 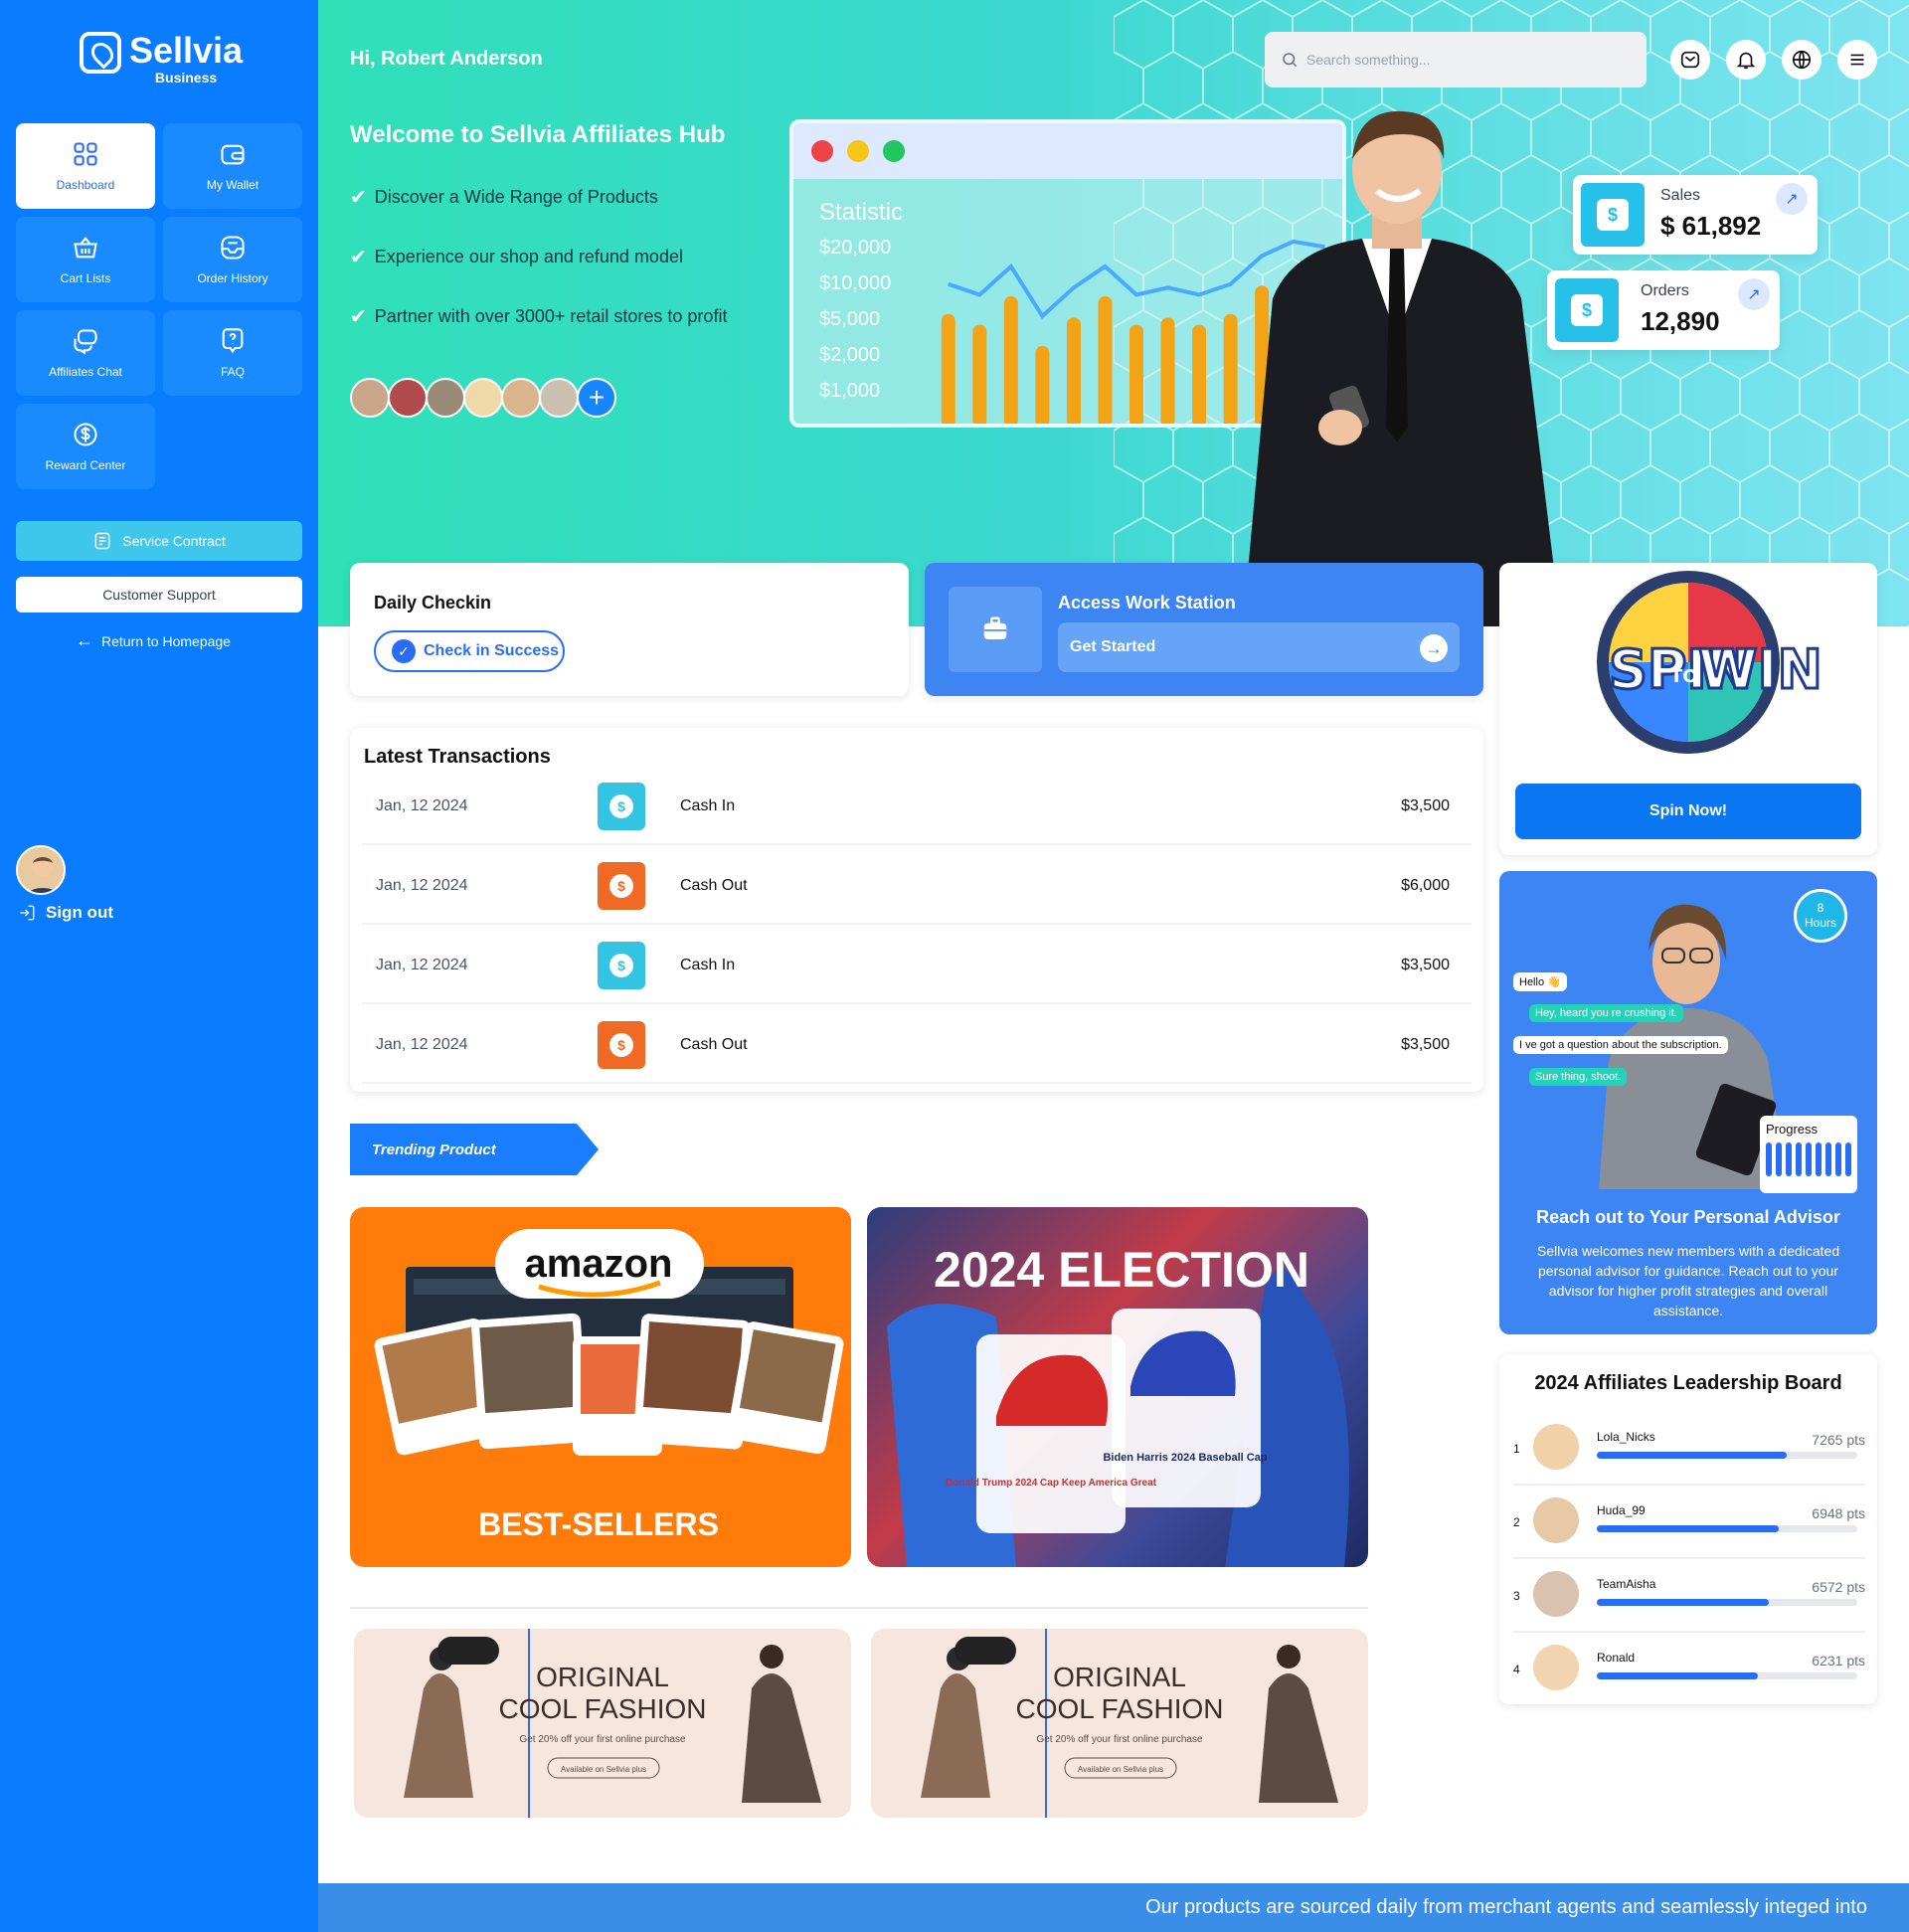 I want to click on hours-count: 8, so click(x=1820, y=908).